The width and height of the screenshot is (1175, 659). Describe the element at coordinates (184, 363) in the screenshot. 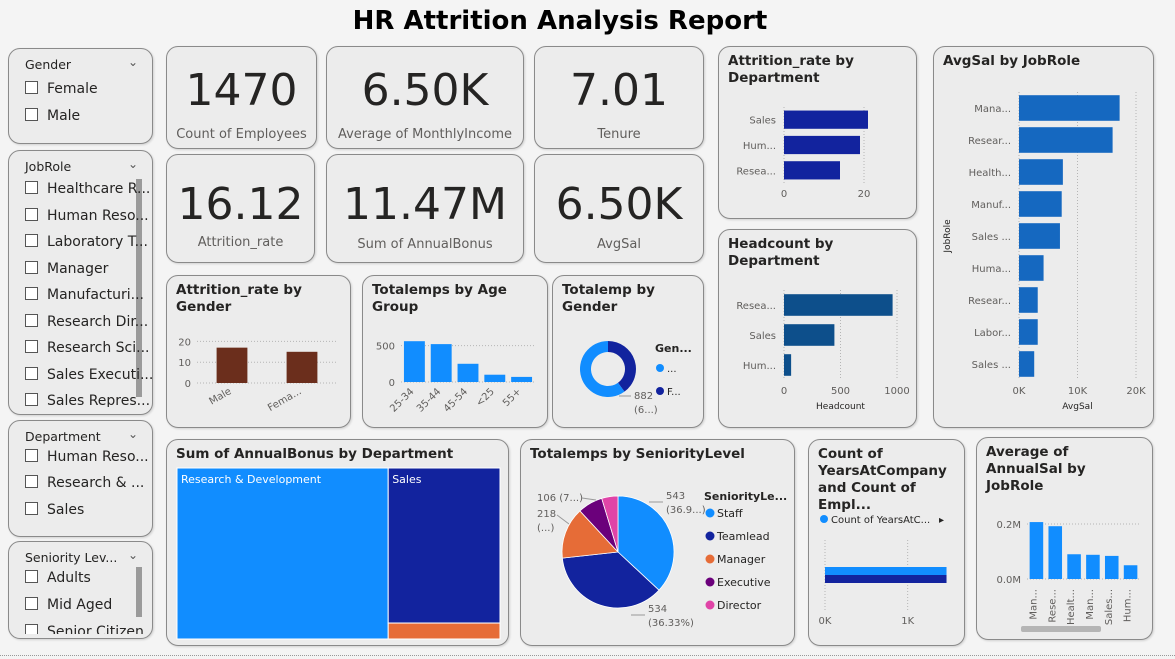

I see `y-tick-label: 10` at that location.